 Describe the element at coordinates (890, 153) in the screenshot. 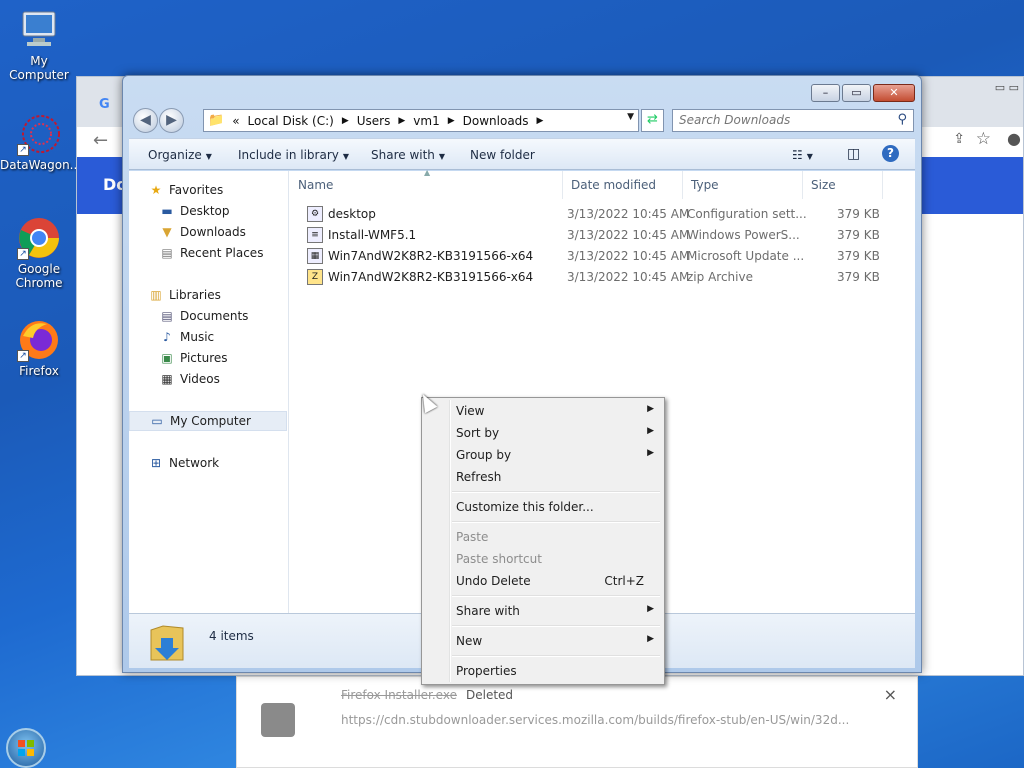

I see `help-icon: ?` at that location.